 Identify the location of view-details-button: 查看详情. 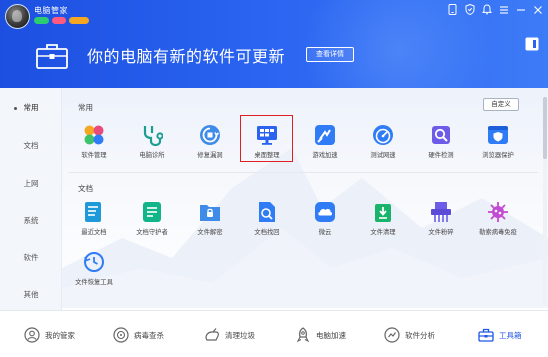
(330, 54).